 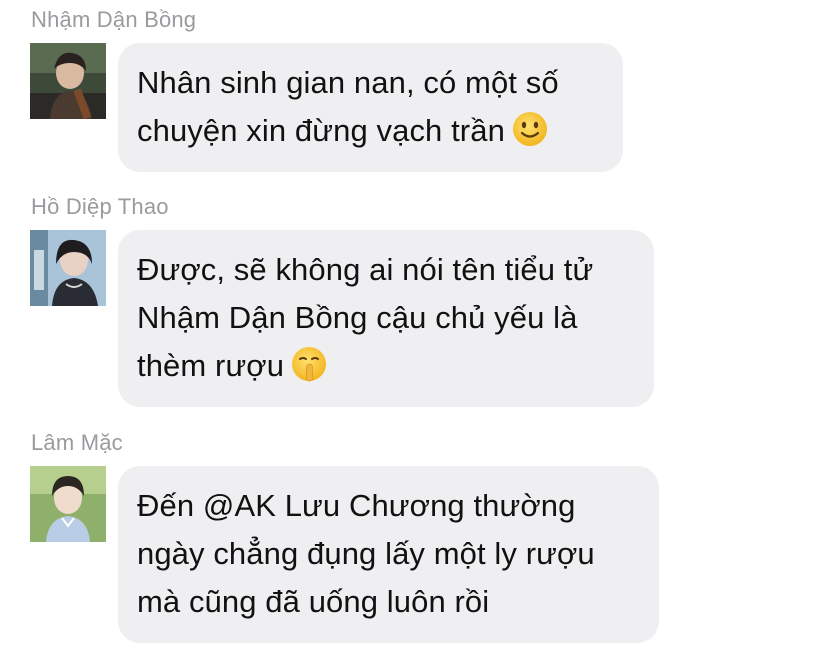 I want to click on message-line: Nhân sinh gian nan, có một số, so click(x=348, y=82).